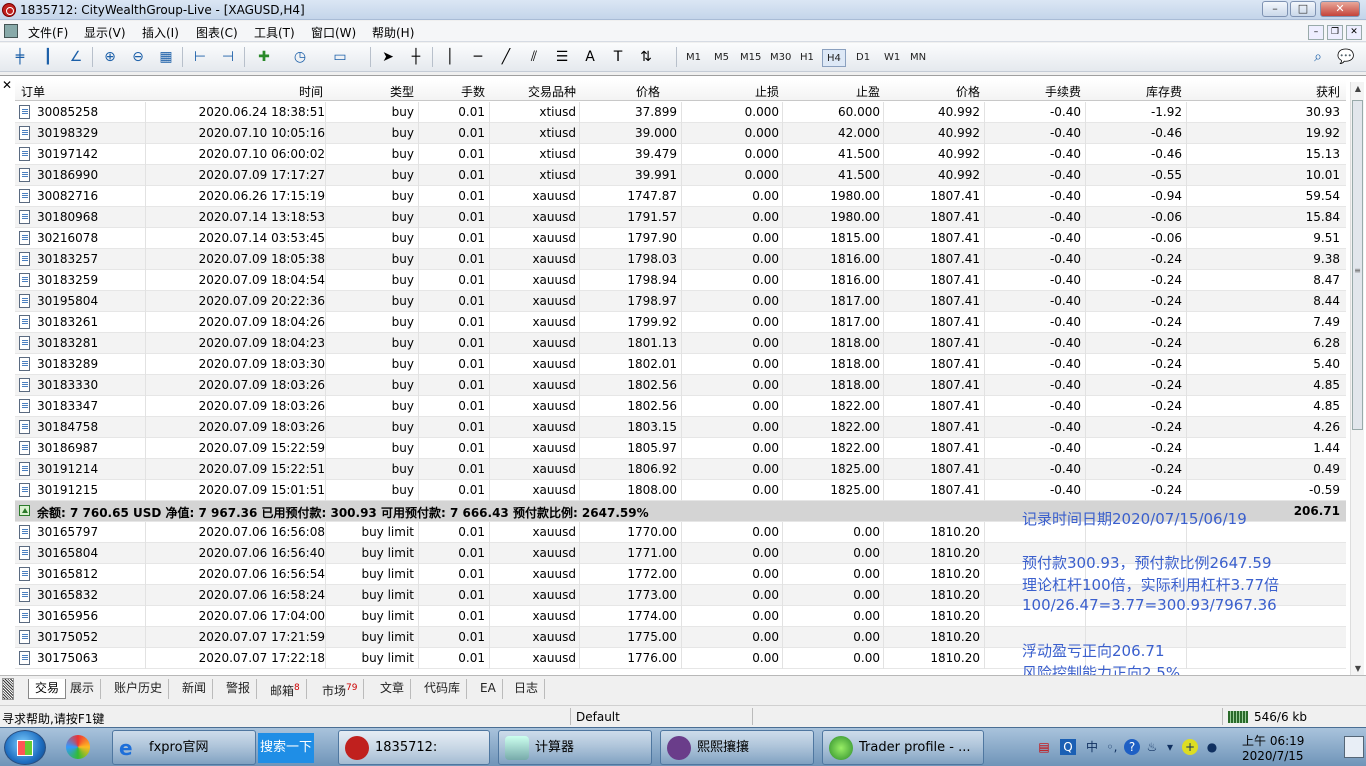  Describe the element at coordinates (228, 57) in the screenshot. I see `chart-shift-icon: ⊣` at that location.